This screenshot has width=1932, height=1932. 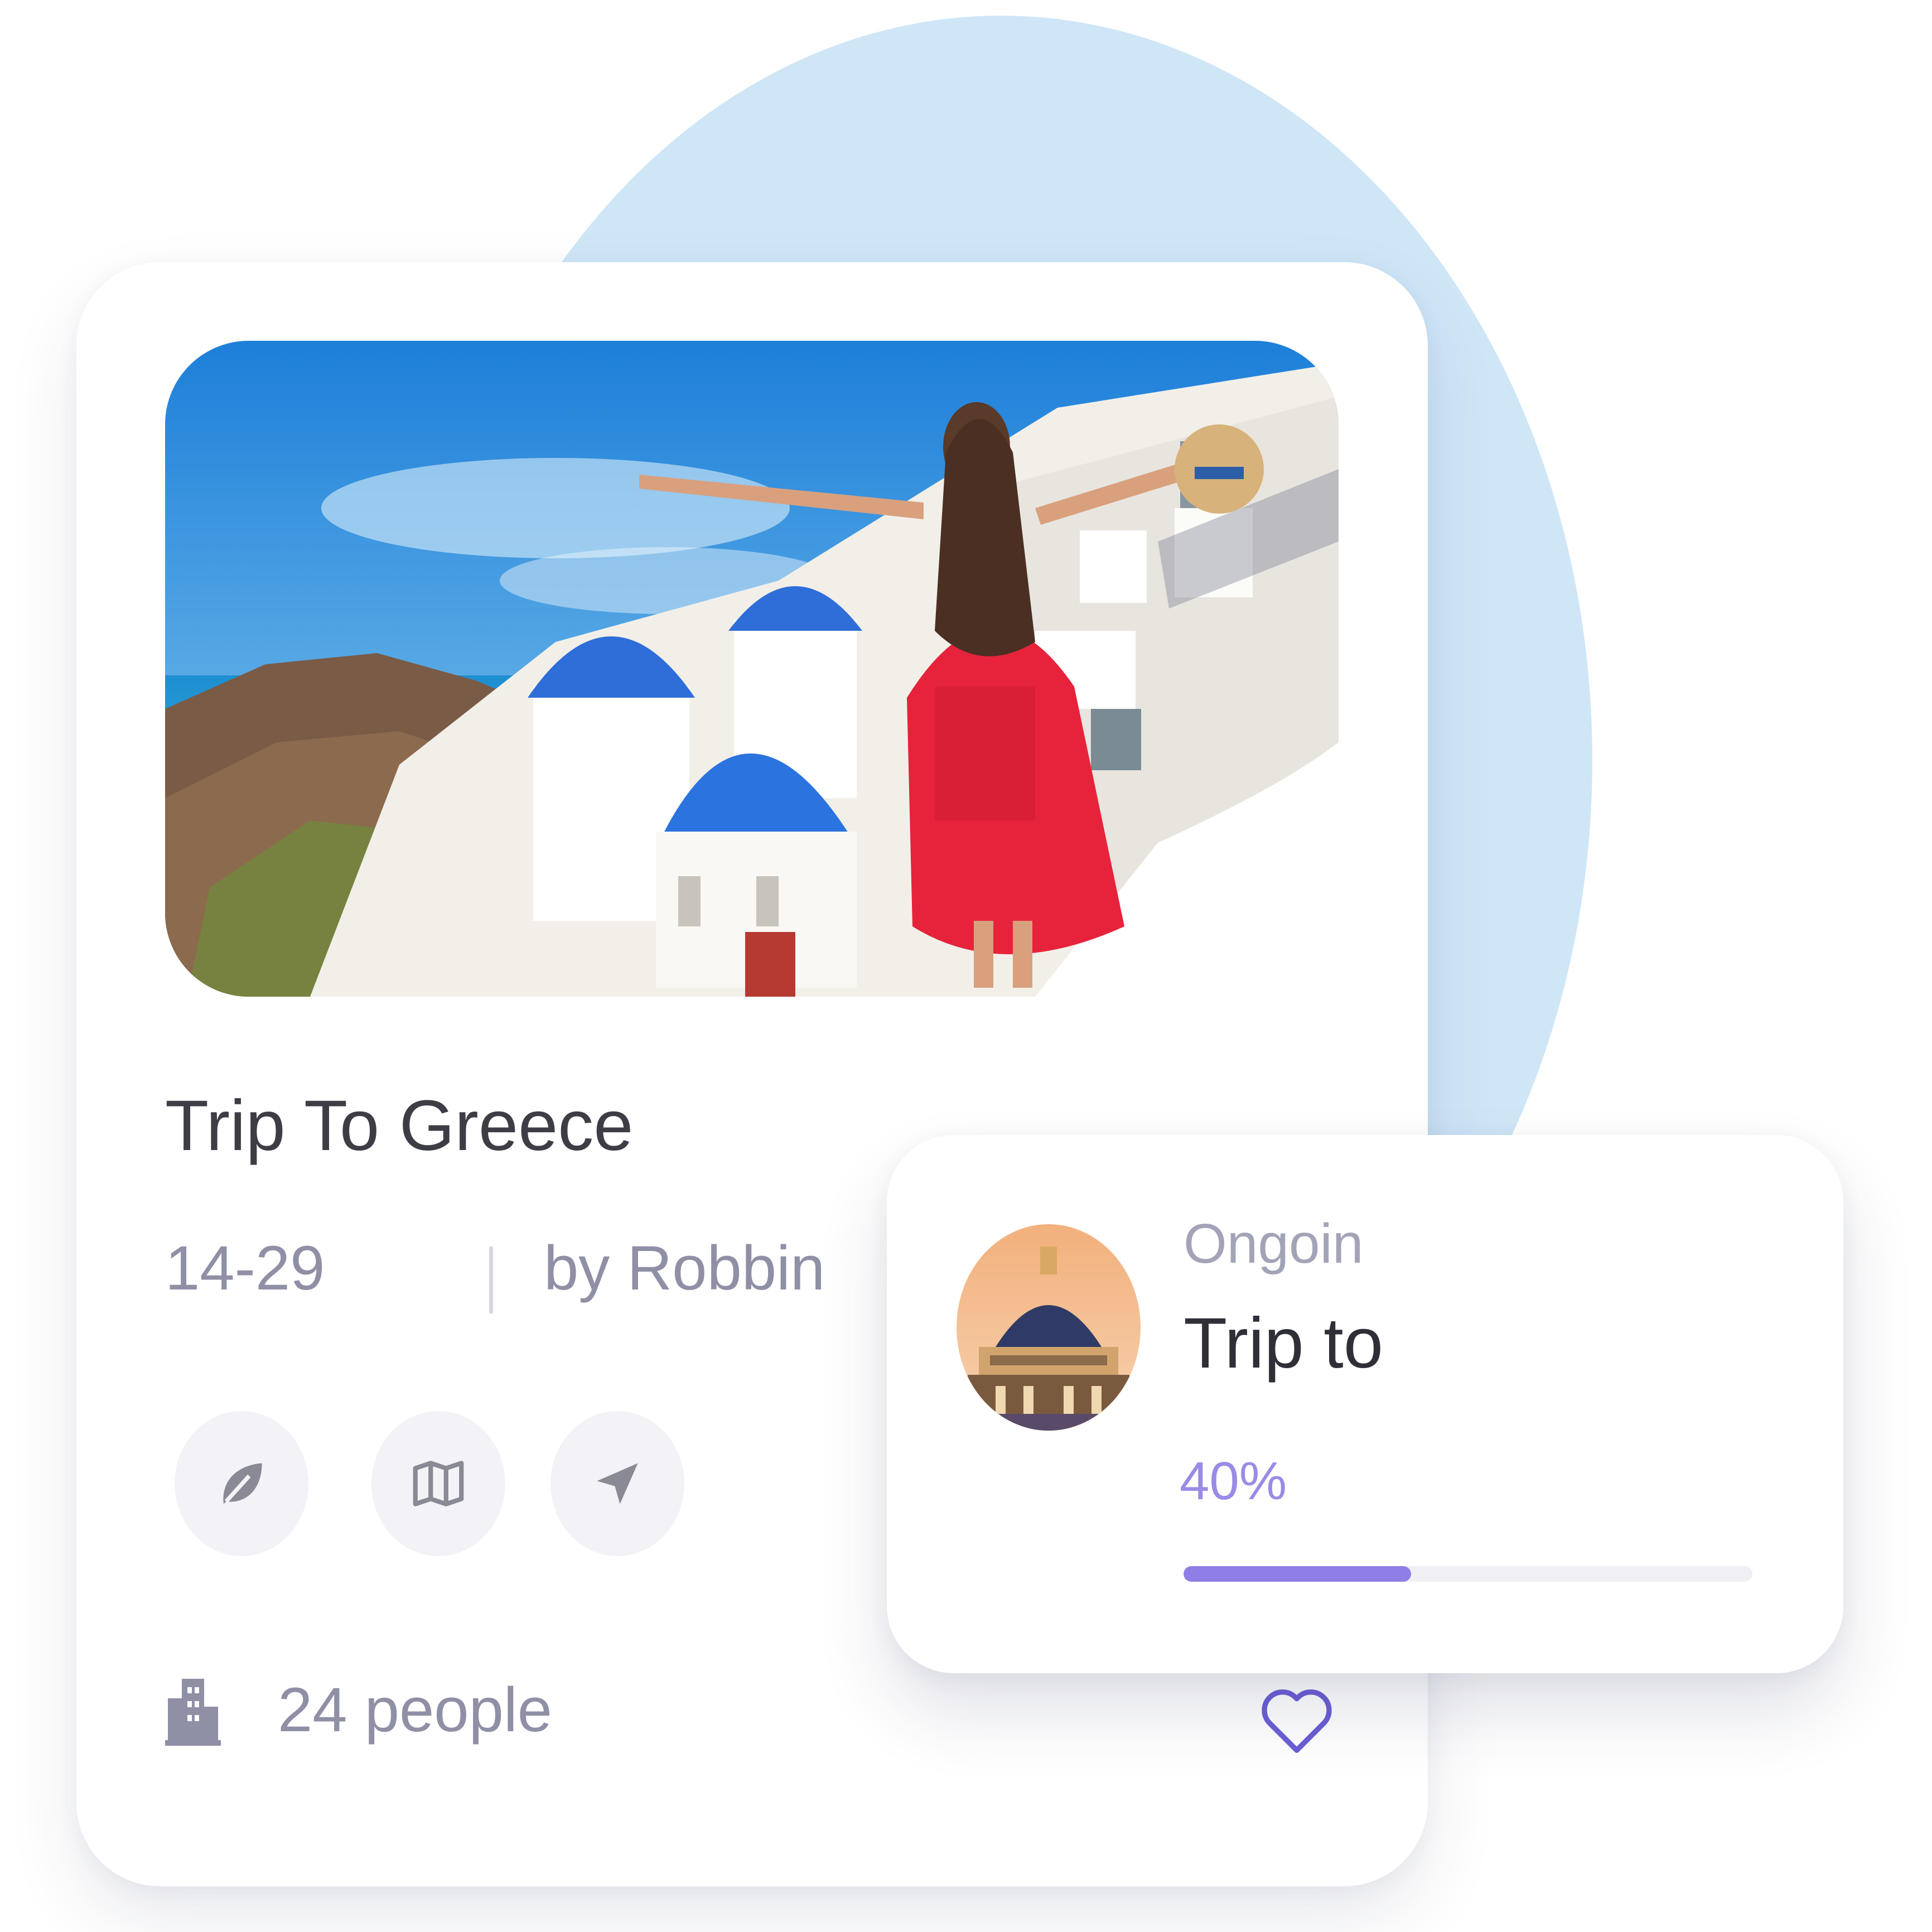 What do you see at coordinates (1233, 1481) in the screenshot?
I see `progress-percentage: 40%` at bounding box center [1233, 1481].